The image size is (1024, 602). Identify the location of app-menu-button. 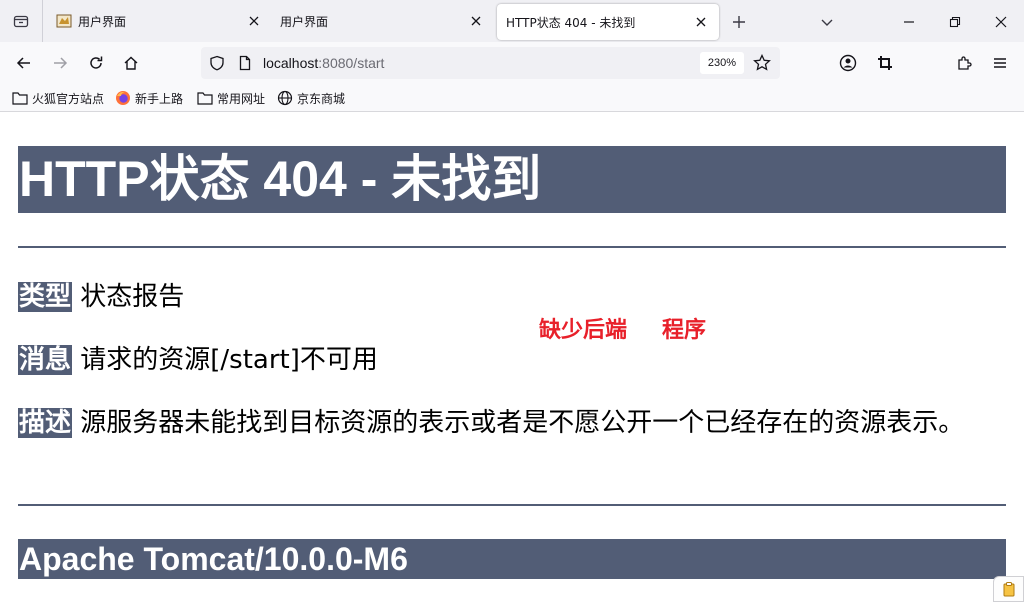
(1000, 63).